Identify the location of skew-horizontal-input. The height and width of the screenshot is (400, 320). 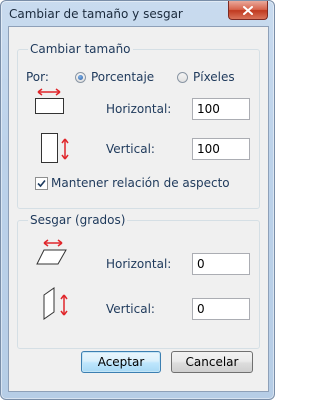
(221, 264).